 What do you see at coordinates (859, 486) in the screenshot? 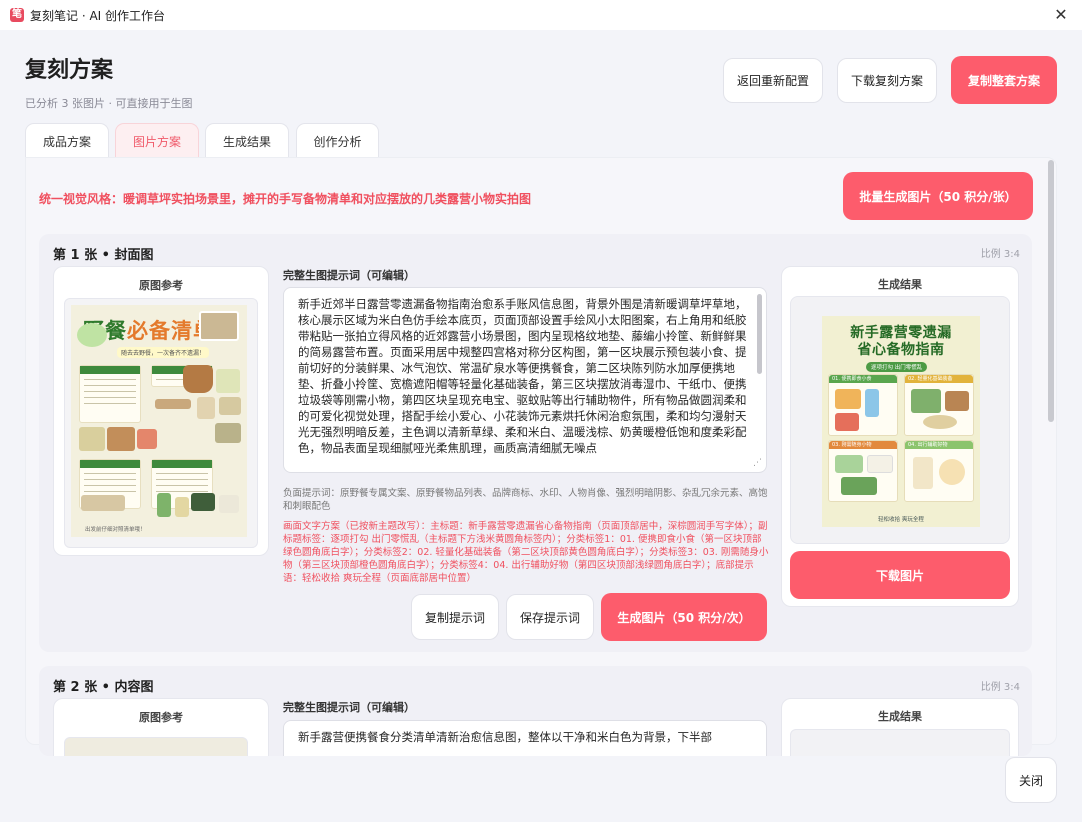
I see `bag-item` at bounding box center [859, 486].